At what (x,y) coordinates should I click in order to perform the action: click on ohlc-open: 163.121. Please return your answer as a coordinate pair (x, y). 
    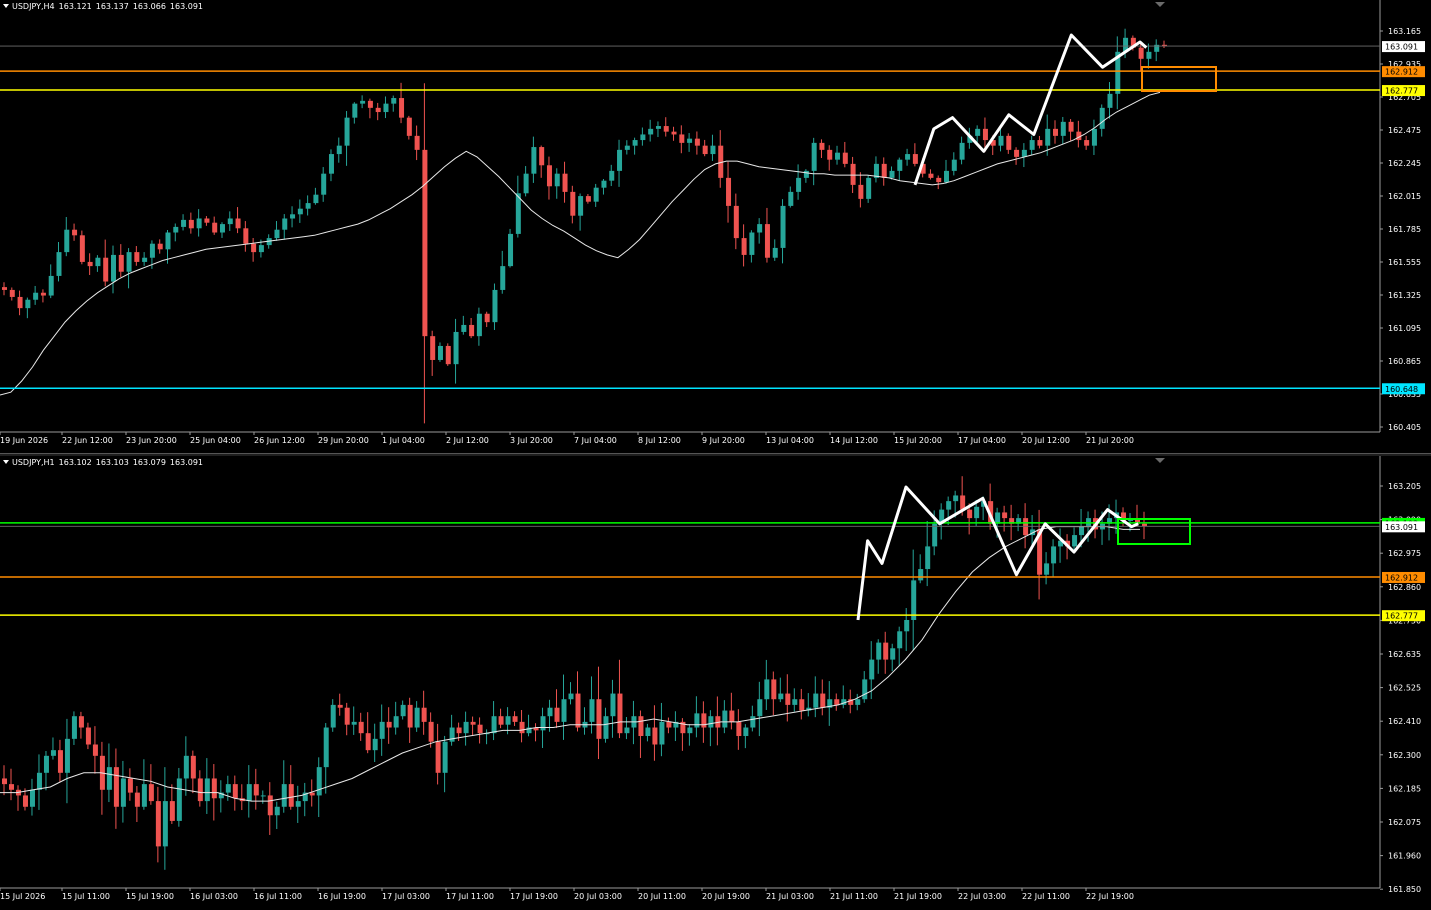
    Looking at the image, I should click on (75, 6).